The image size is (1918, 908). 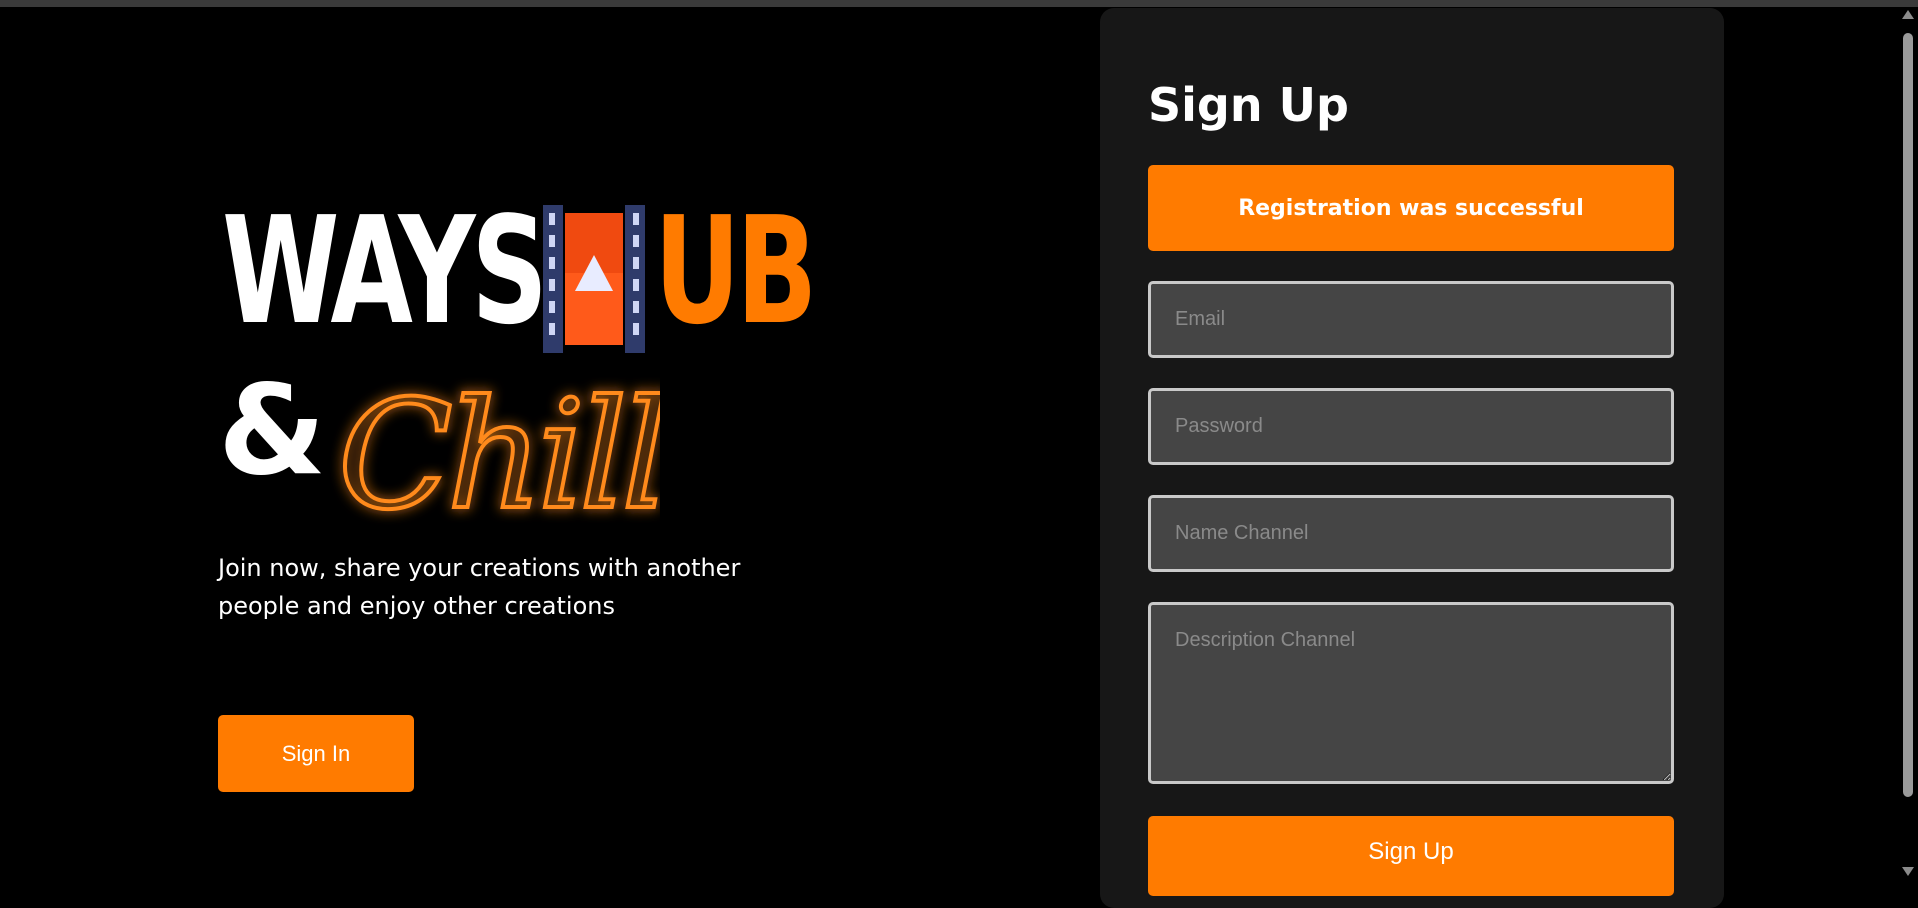 I want to click on sign-up-button: Sign Up, so click(x=1411, y=856).